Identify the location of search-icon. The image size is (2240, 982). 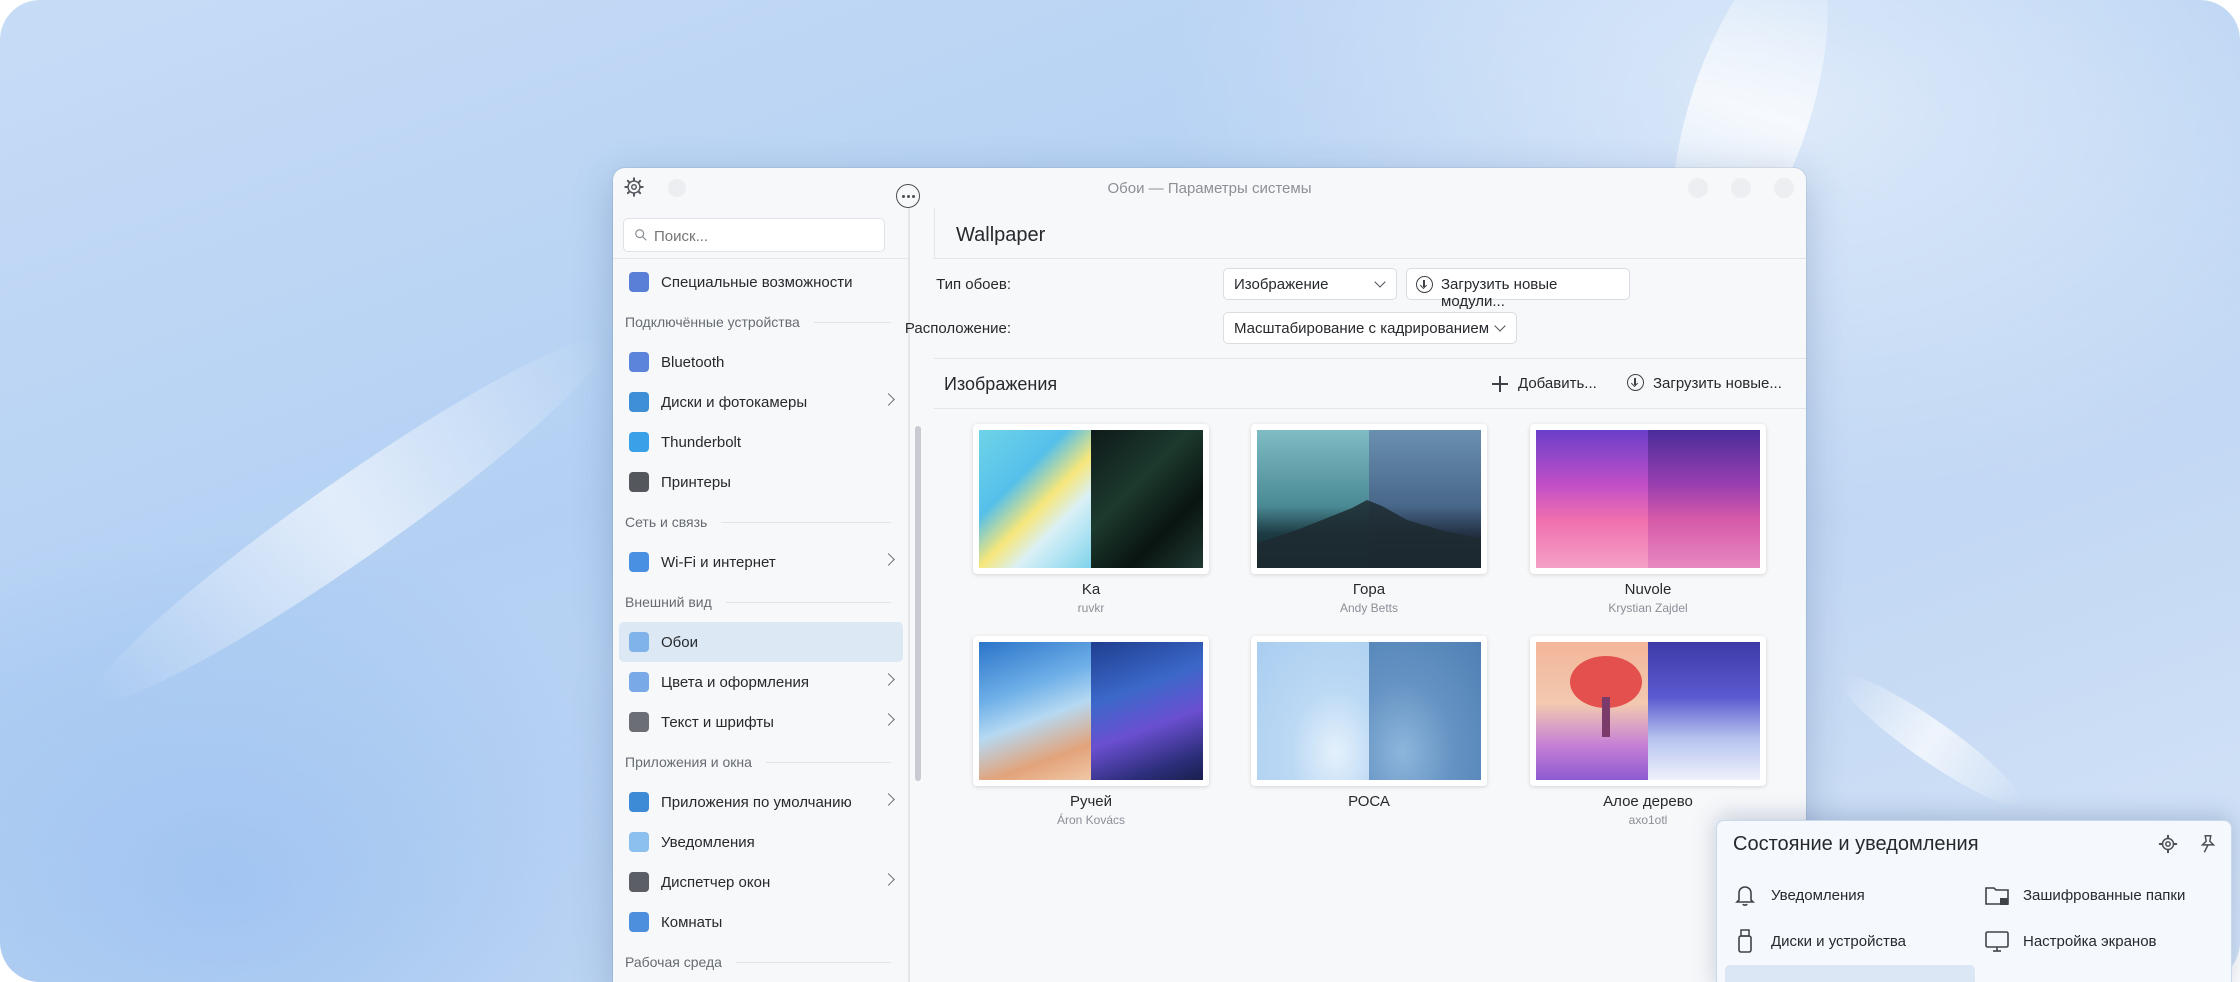
(641, 235).